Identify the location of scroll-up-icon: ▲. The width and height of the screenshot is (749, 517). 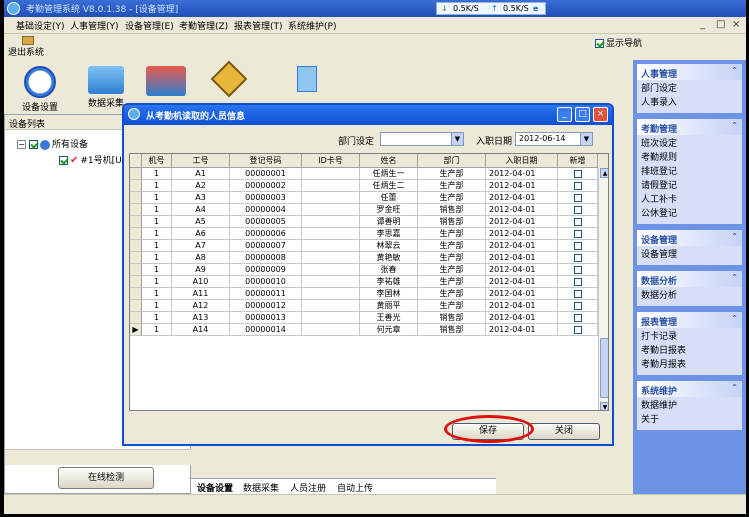
(604, 173).